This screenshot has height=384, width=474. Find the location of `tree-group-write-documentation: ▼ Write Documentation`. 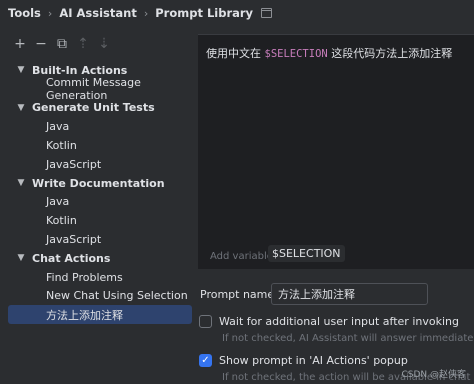

tree-group-write-documentation: ▼ Write Documentation is located at coordinates (100, 183).